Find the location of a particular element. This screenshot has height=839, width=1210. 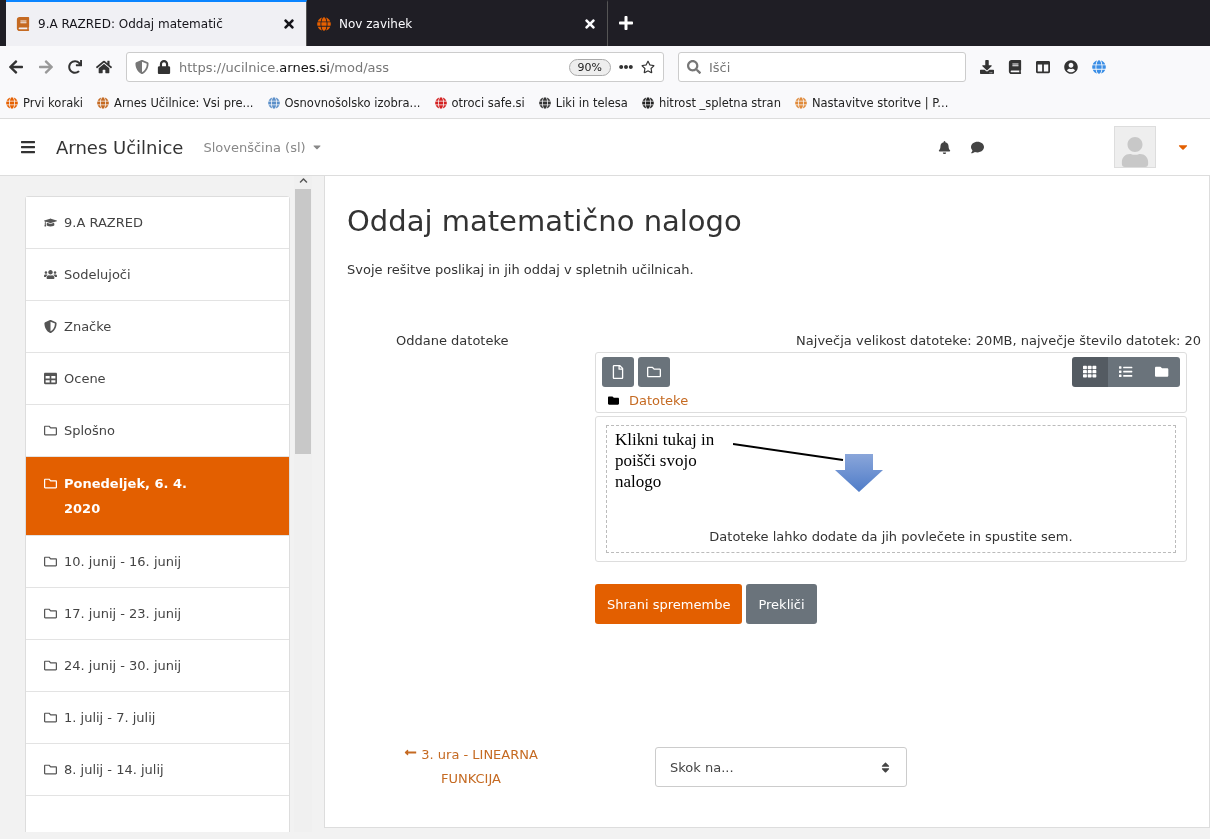

sort-icon is located at coordinates (885, 767).